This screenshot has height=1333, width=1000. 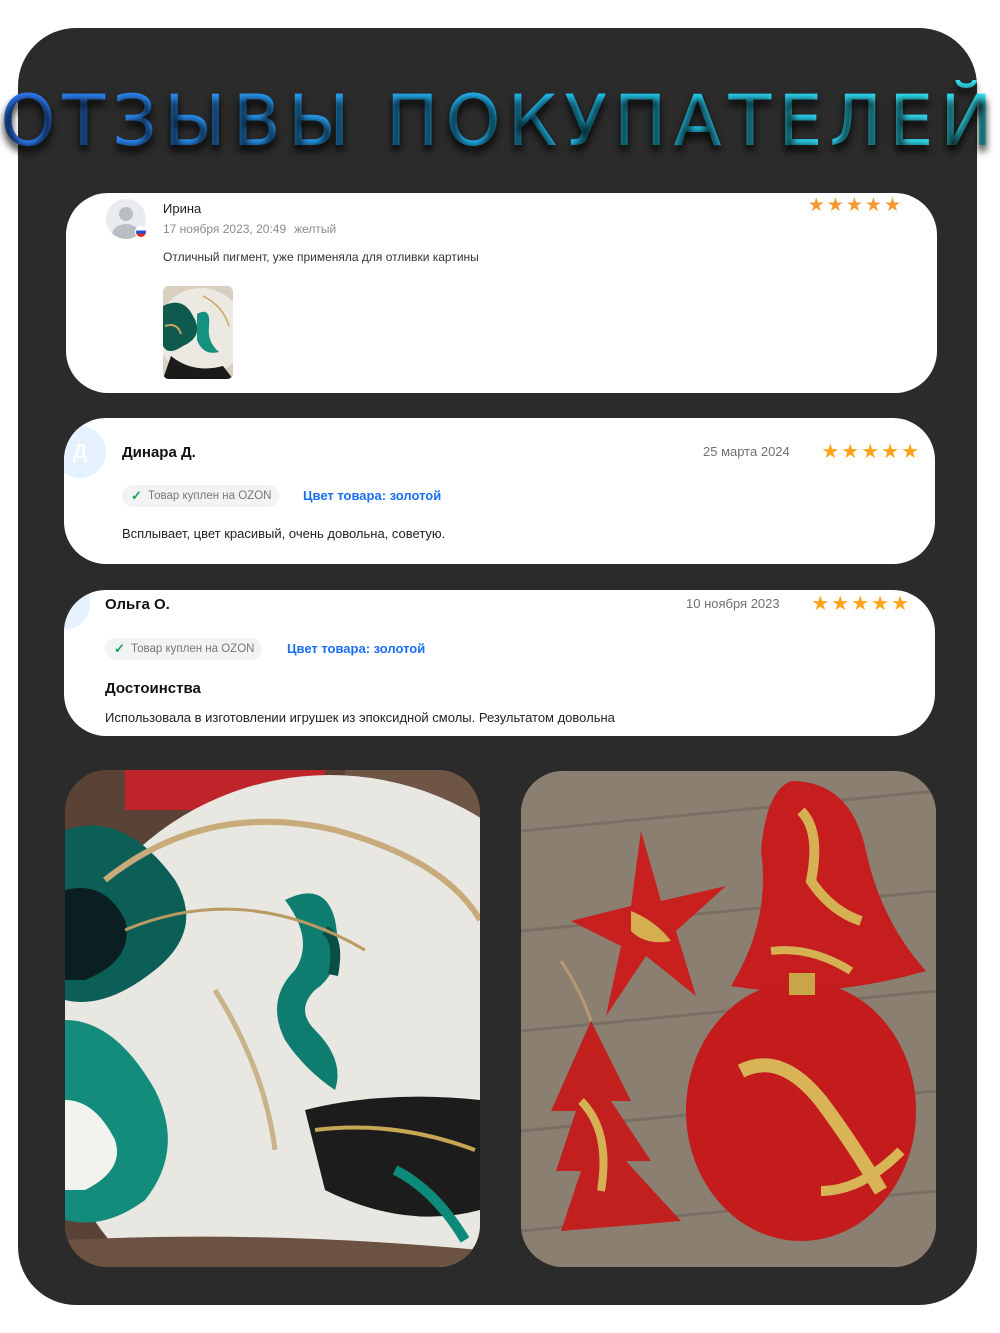 I want to click on reviewer-name: Динара Д., so click(x=159, y=452).